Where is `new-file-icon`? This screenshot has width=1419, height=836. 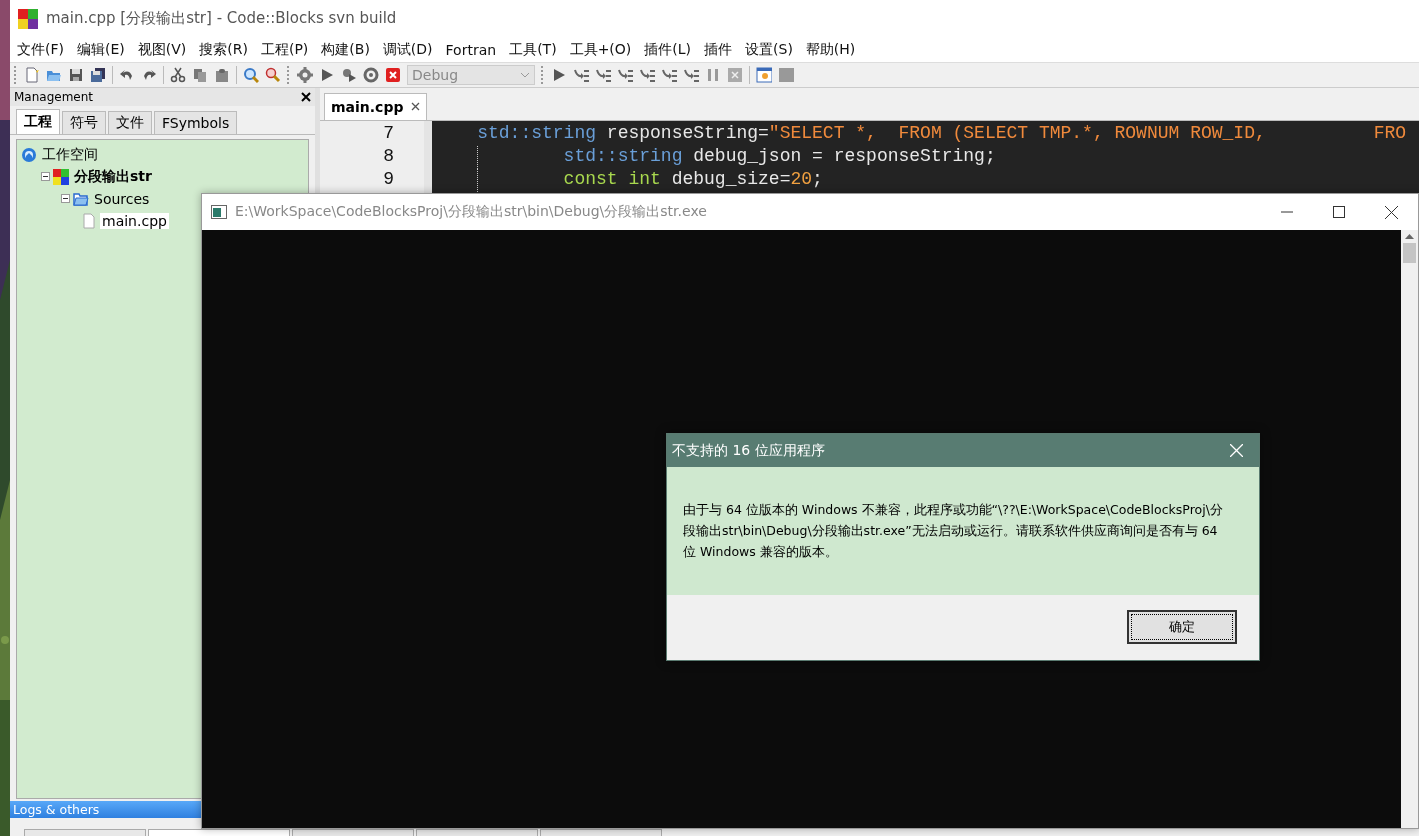
new-file-icon is located at coordinates (32, 74).